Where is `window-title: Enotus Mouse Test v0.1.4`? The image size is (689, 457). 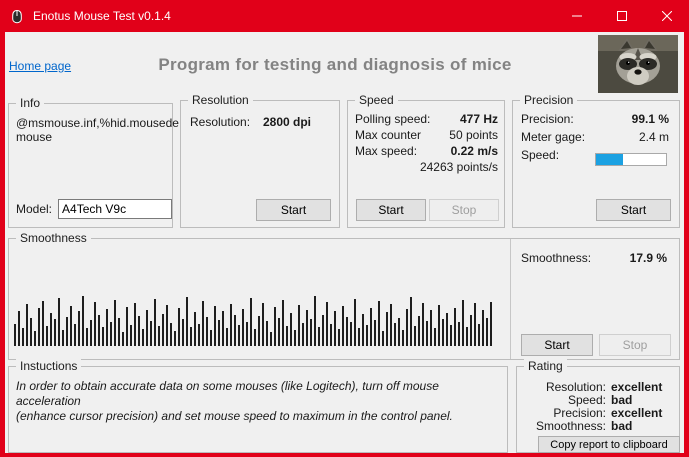 window-title: Enotus Mouse Test v0.1.4 is located at coordinates (102, 16).